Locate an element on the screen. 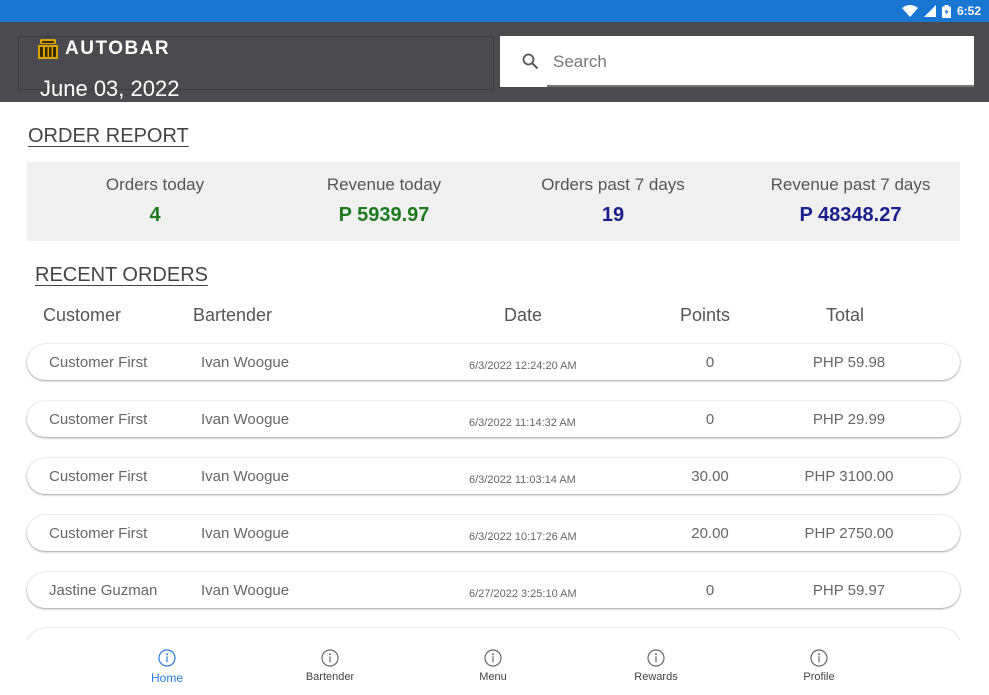 This screenshot has height=695, width=989. nav-home: Home is located at coordinates (167, 667).